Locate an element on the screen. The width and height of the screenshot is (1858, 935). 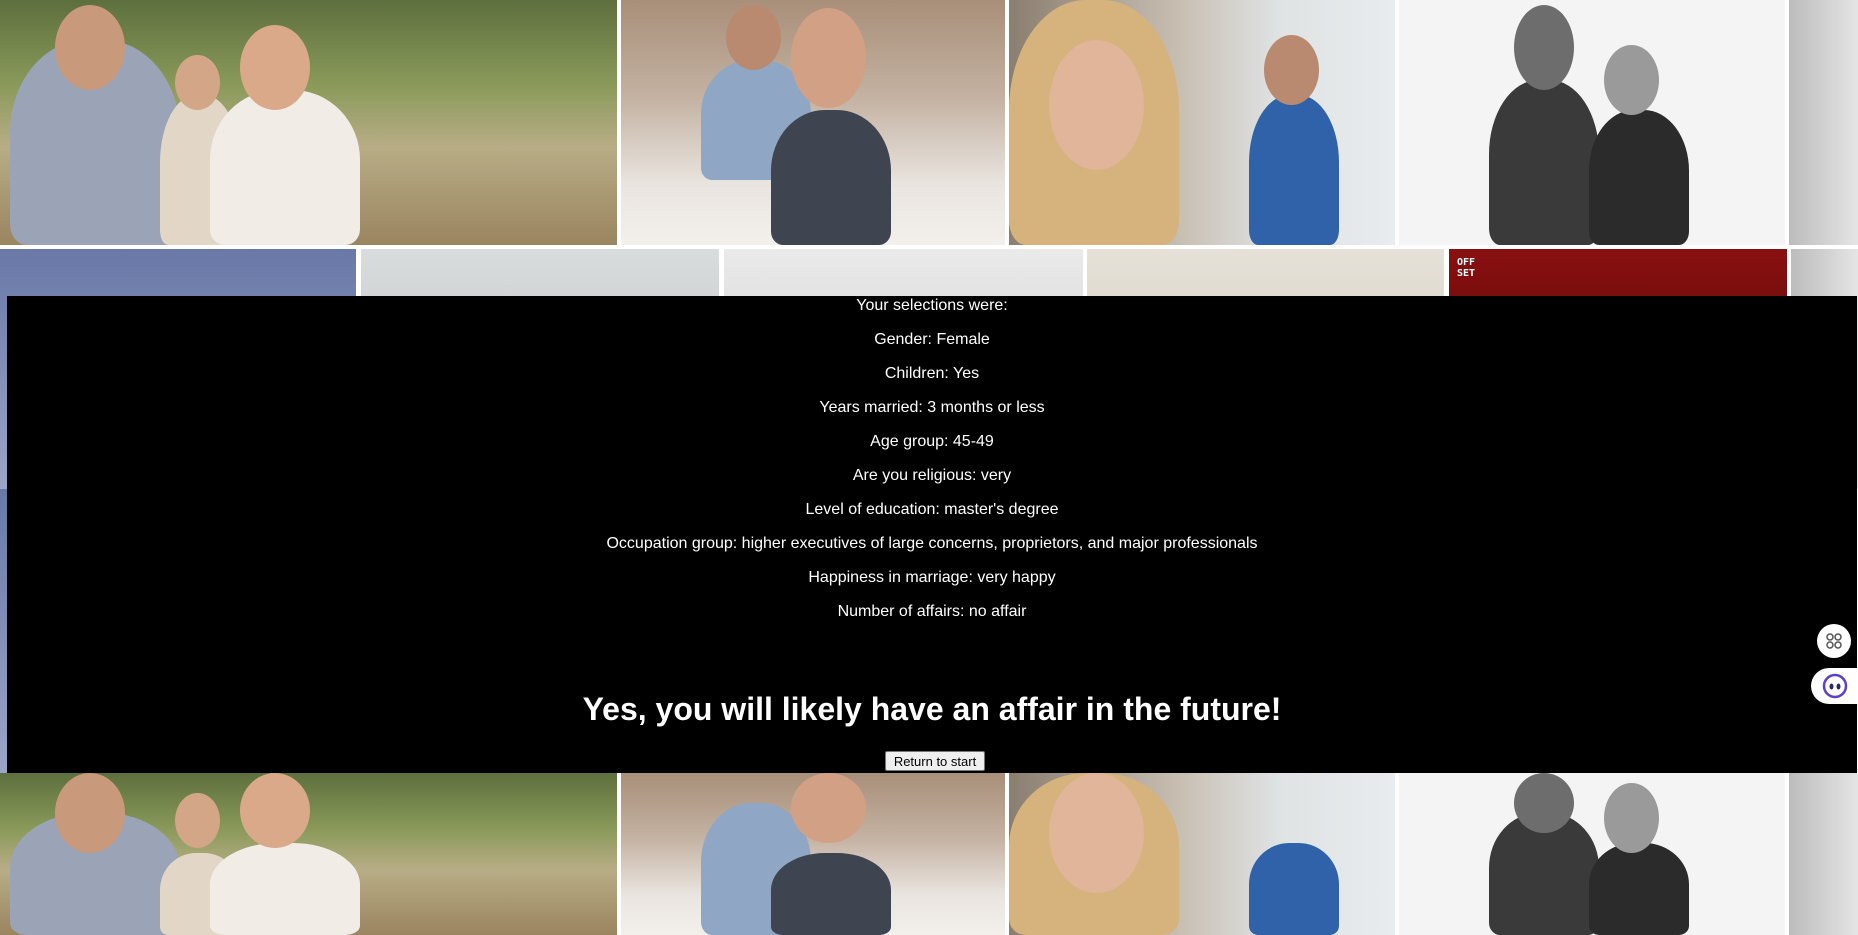
selection-education: Level of education: master's degree is located at coordinates (932, 509).